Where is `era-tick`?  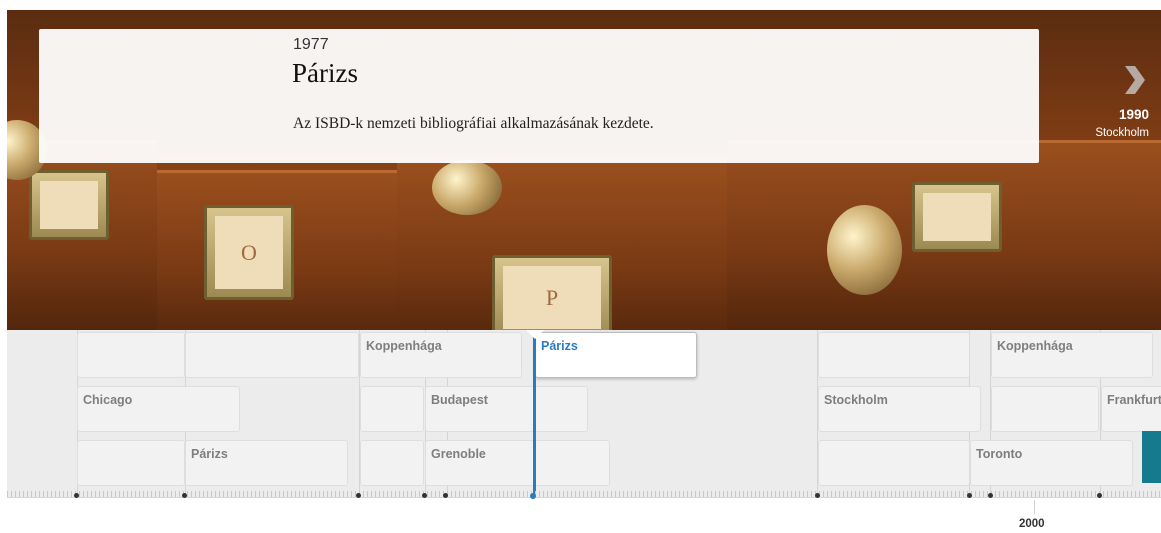
era-tick is located at coordinates (1034, 507).